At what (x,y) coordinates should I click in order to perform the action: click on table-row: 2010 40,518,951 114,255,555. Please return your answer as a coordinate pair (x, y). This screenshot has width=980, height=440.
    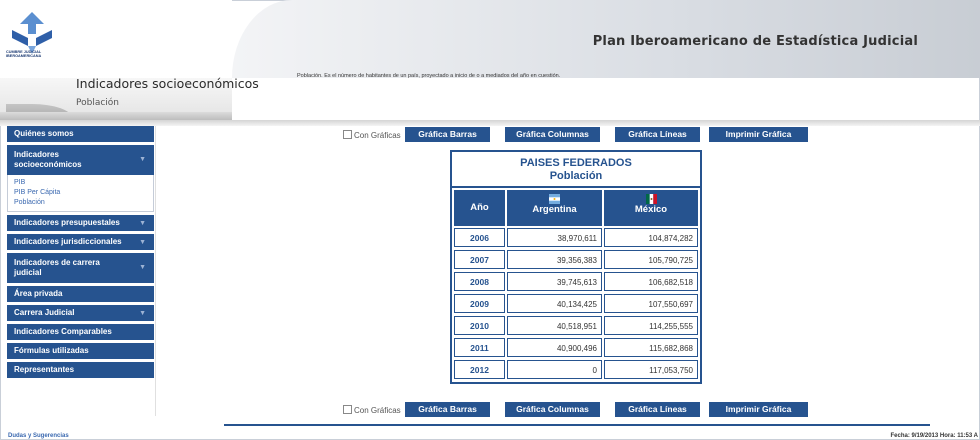
    Looking at the image, I should click on (576, 326).